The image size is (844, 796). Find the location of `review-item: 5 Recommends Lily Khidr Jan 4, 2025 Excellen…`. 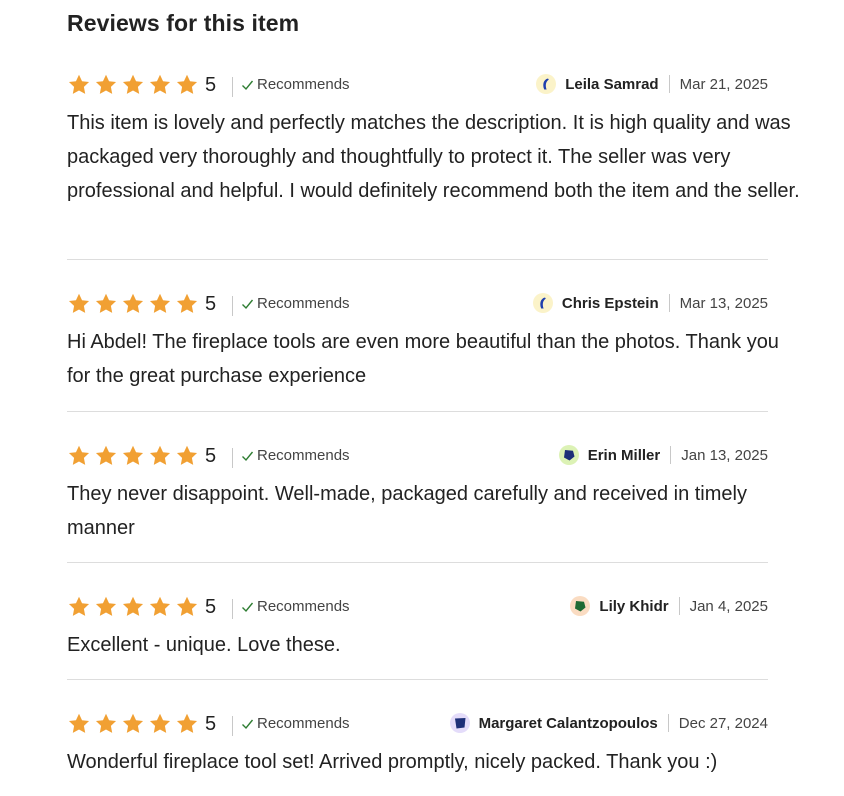

review-item: 5 Recommends Lily Khidr Jan 4, 2025 Excellen… is located at coordinates (417, 627).